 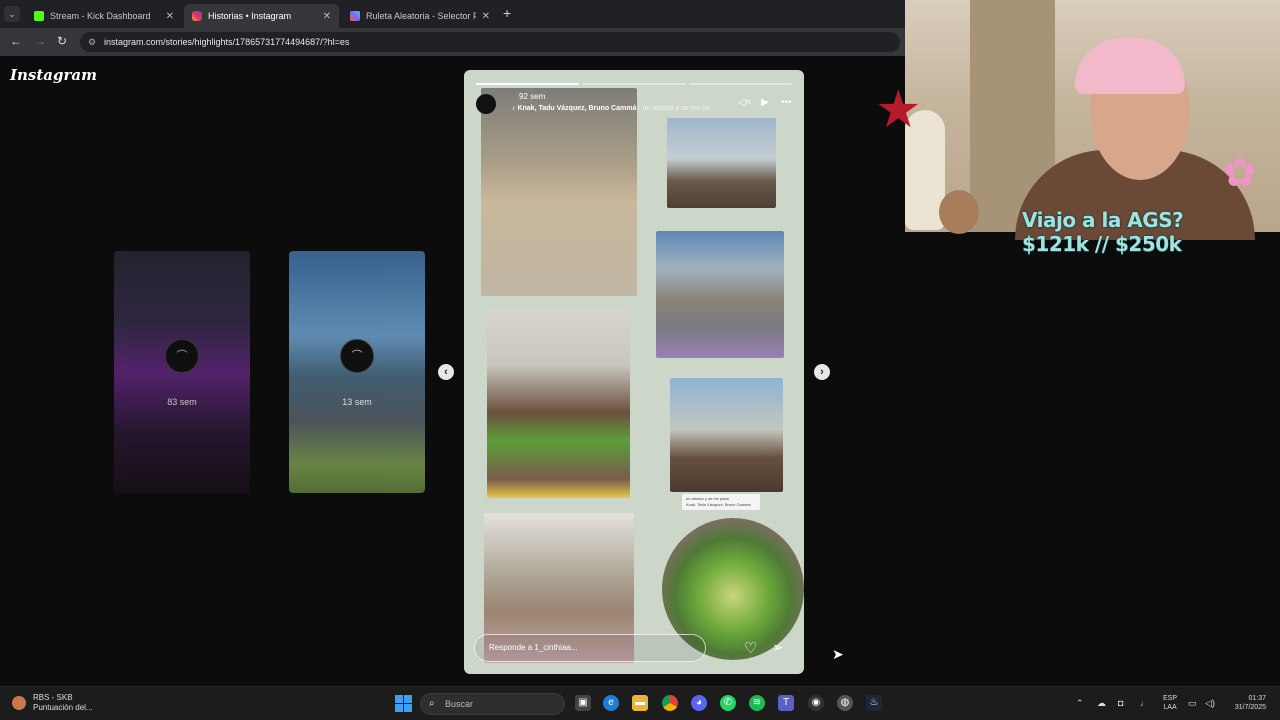 I want to click on story-age: 13 sem, so click(x=357, y=402).